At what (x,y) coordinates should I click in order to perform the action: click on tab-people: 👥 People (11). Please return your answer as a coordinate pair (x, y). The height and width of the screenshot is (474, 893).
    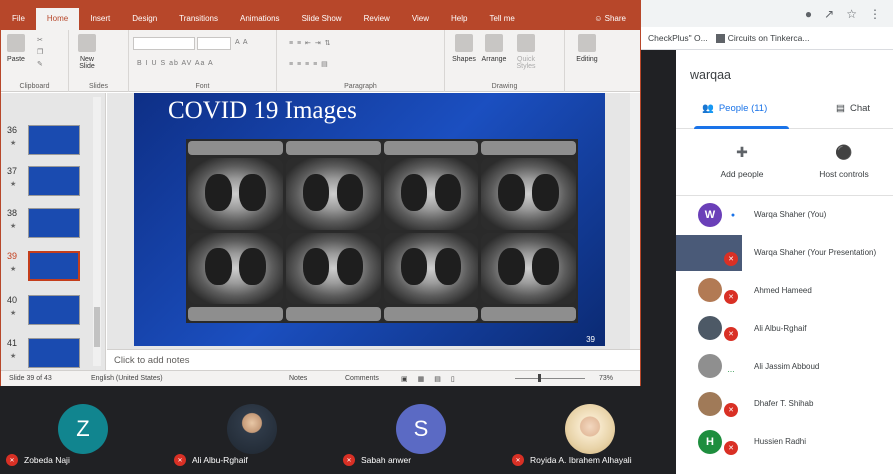
    Looking at the image, I should click on (734, 108).